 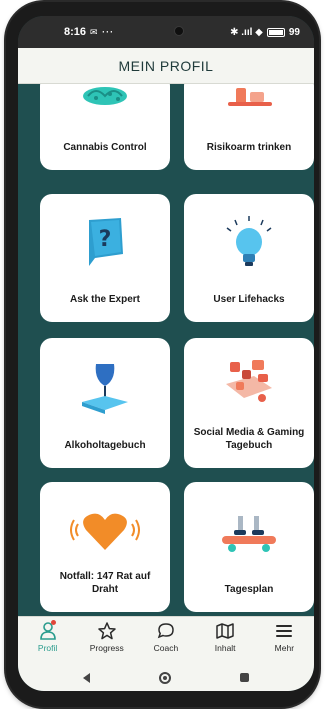 I want to click on tile-label: Alkoholtagebuch, so click(x=105, y=445).